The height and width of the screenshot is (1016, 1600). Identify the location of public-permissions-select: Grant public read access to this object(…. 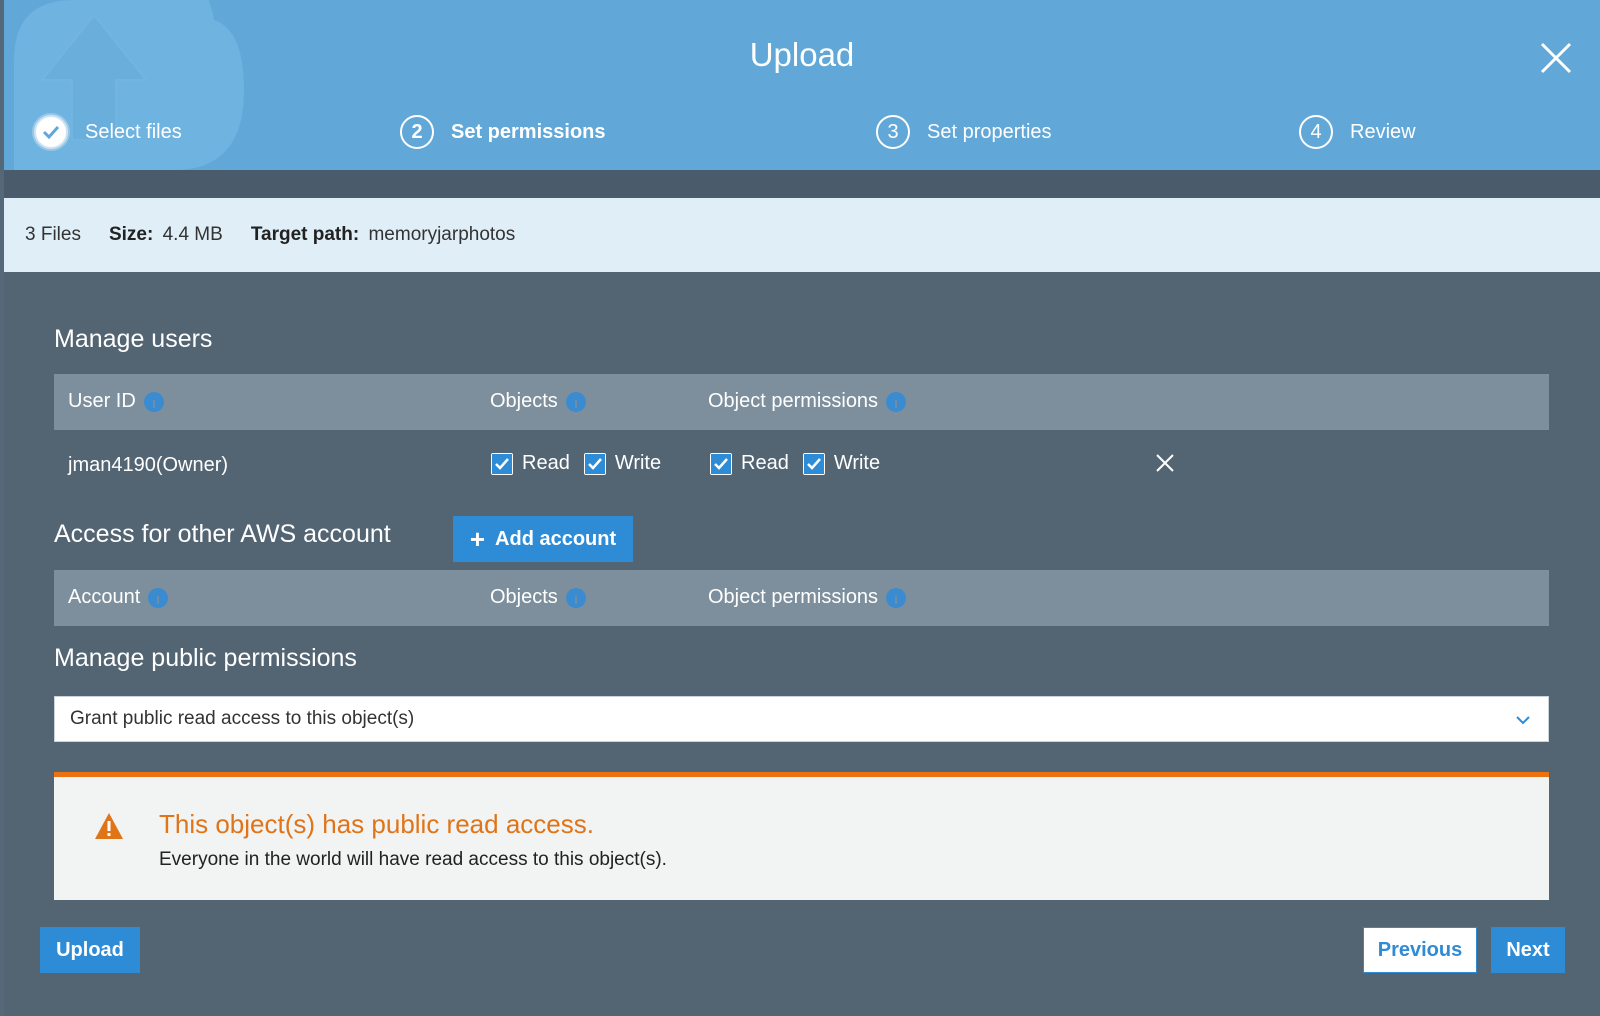
(801, 719).